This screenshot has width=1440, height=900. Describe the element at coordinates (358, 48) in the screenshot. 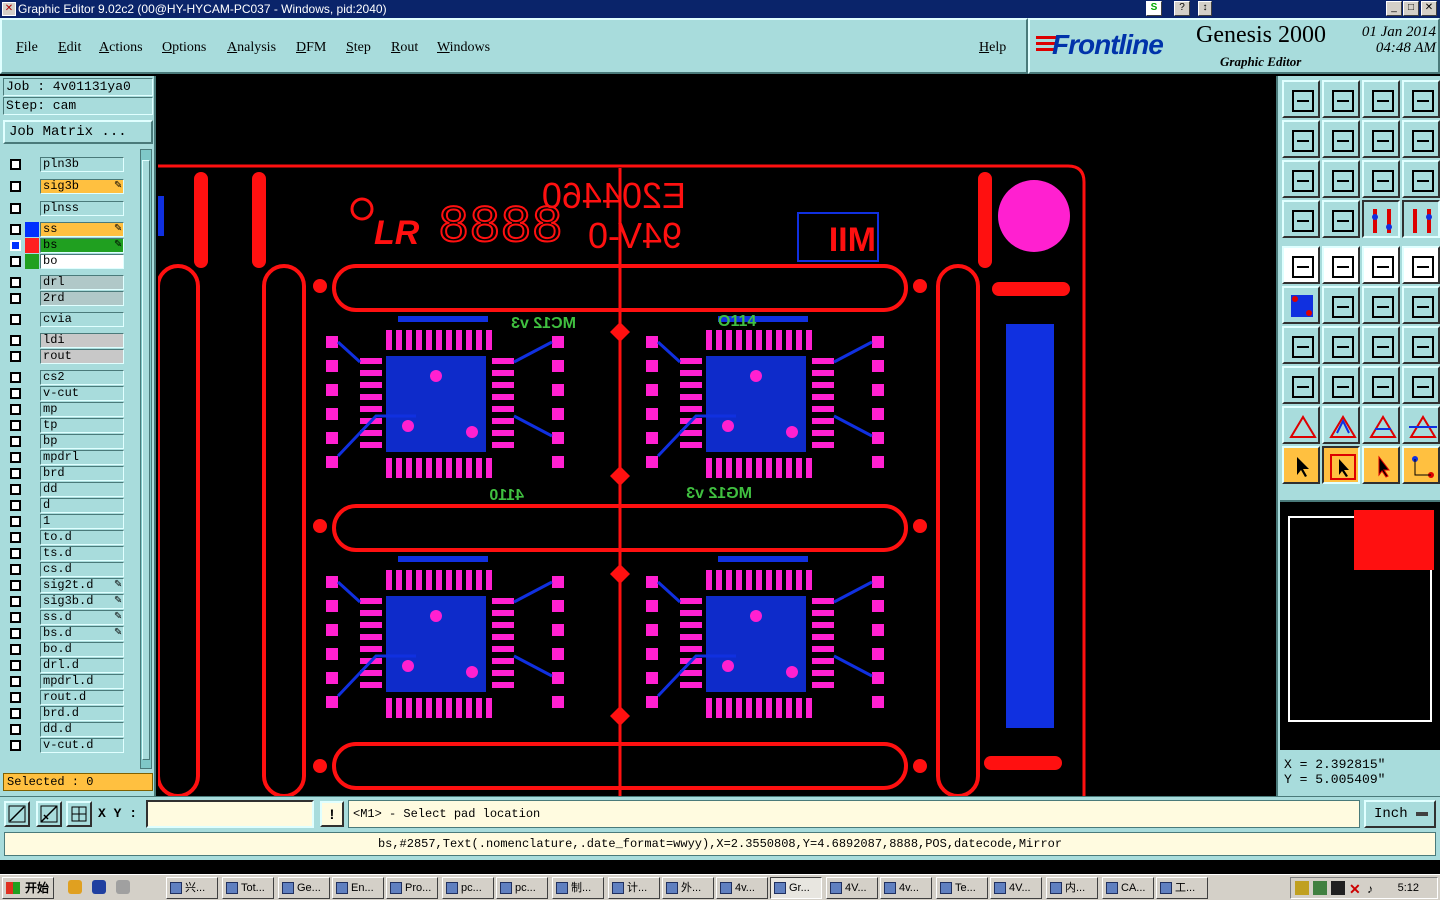

I see `menu-step: Step` at that location.